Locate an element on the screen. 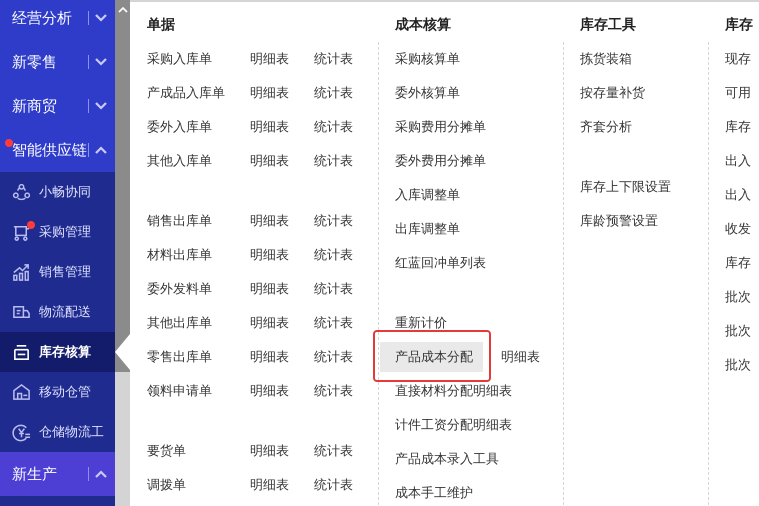  menu-link: 库存上下限设置 is located at coordinates (625, 186).